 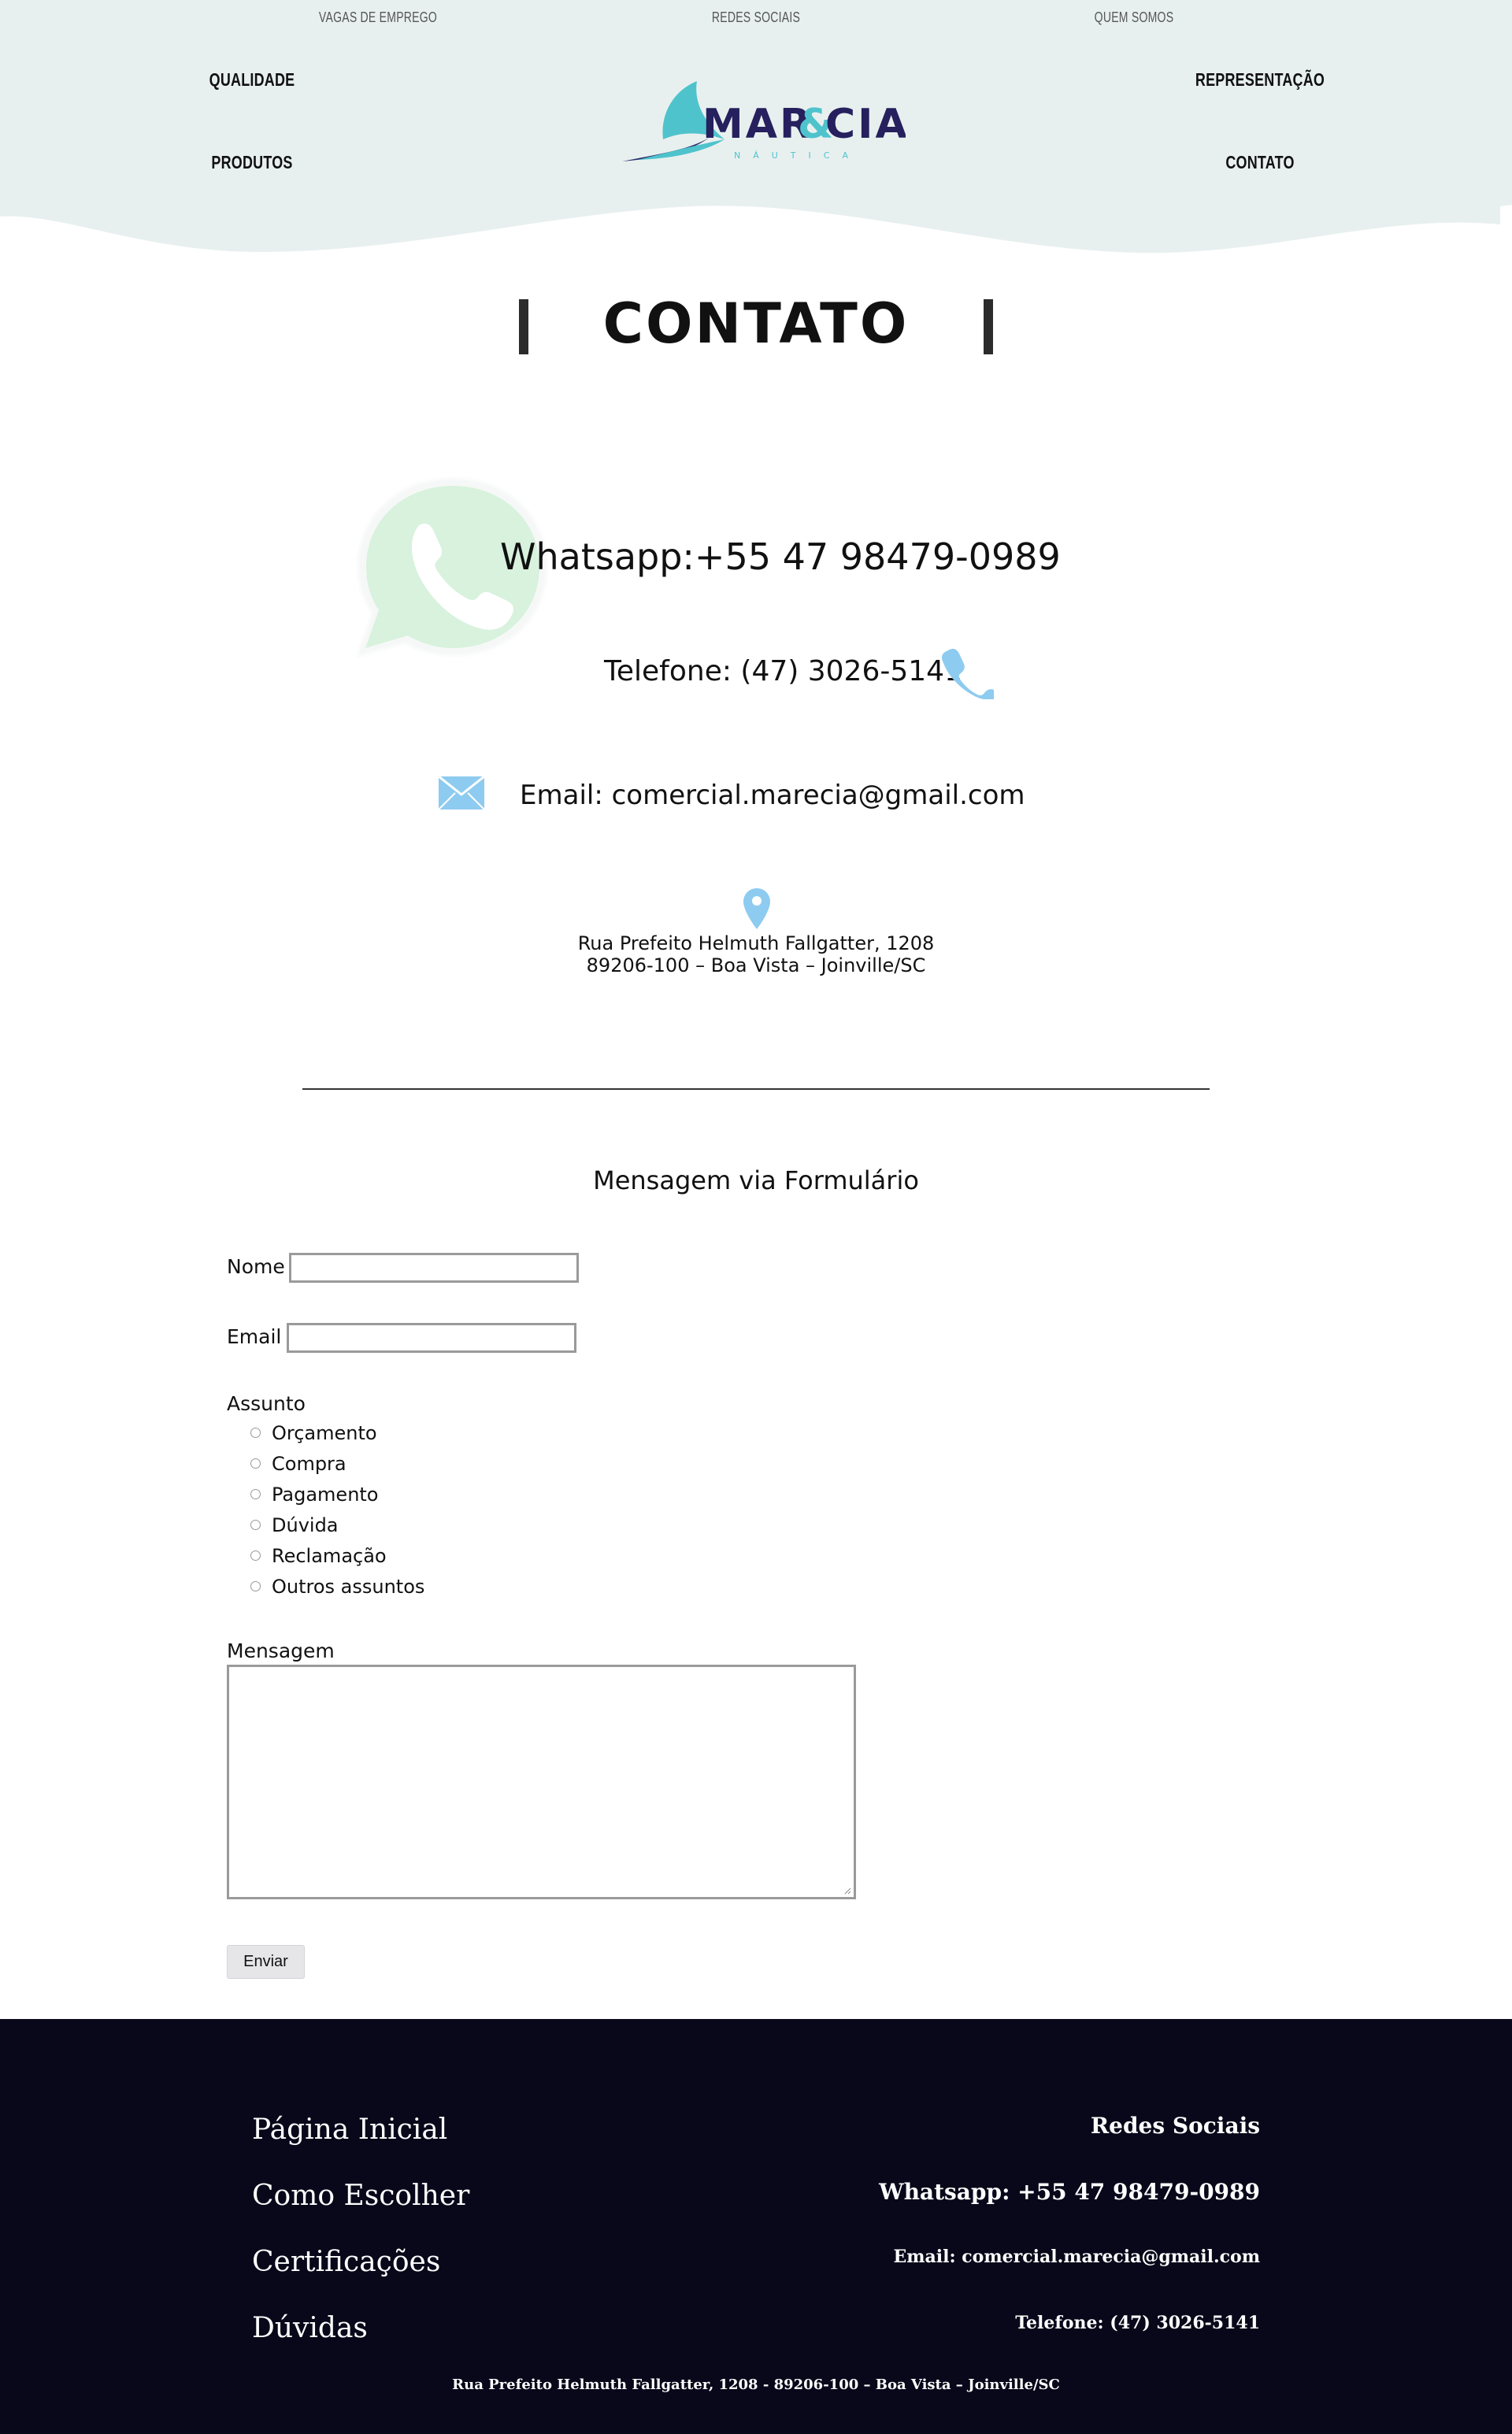 I want to click on page-title-section: CONTATO, so click(x=756, y=326).